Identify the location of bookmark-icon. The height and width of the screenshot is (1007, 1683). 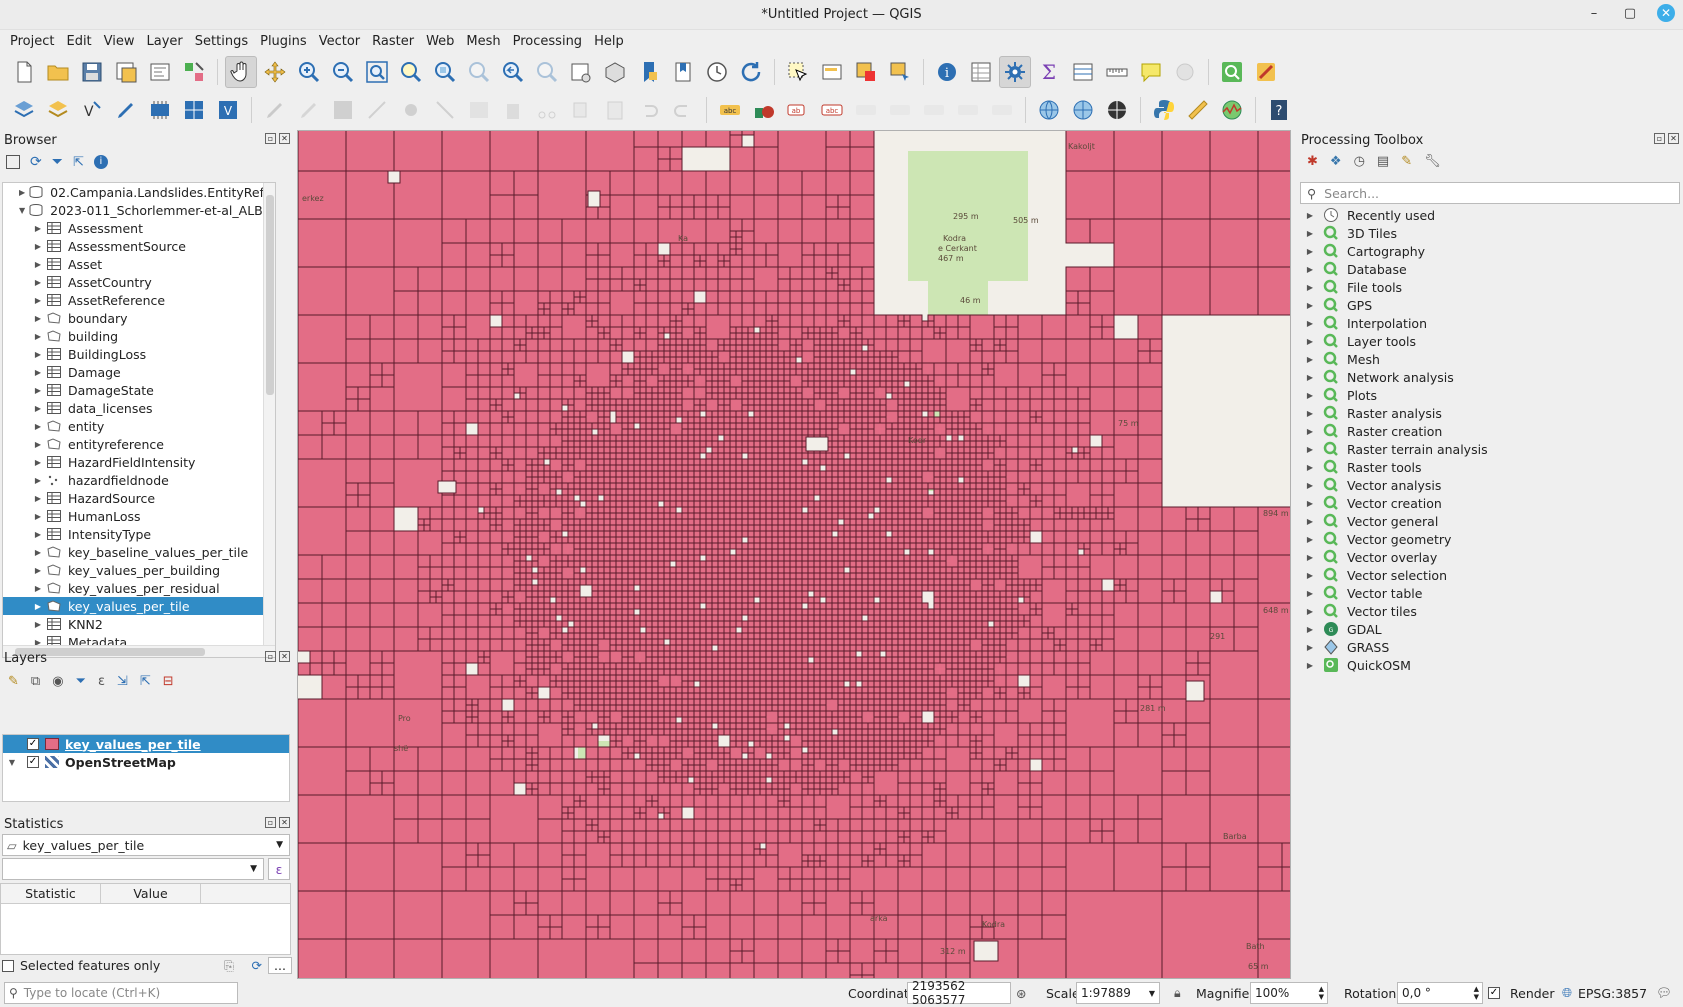
(649, 72).